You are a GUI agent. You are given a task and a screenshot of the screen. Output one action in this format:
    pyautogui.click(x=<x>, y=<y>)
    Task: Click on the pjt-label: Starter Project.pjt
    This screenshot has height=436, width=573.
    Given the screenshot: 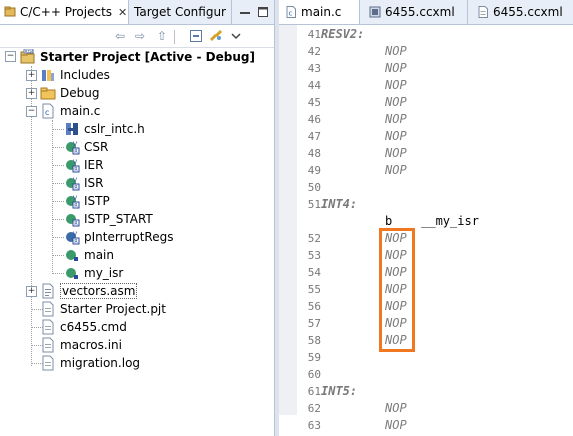 What is the action you would take?
    pyautogui.click(x=113, y=309)
    